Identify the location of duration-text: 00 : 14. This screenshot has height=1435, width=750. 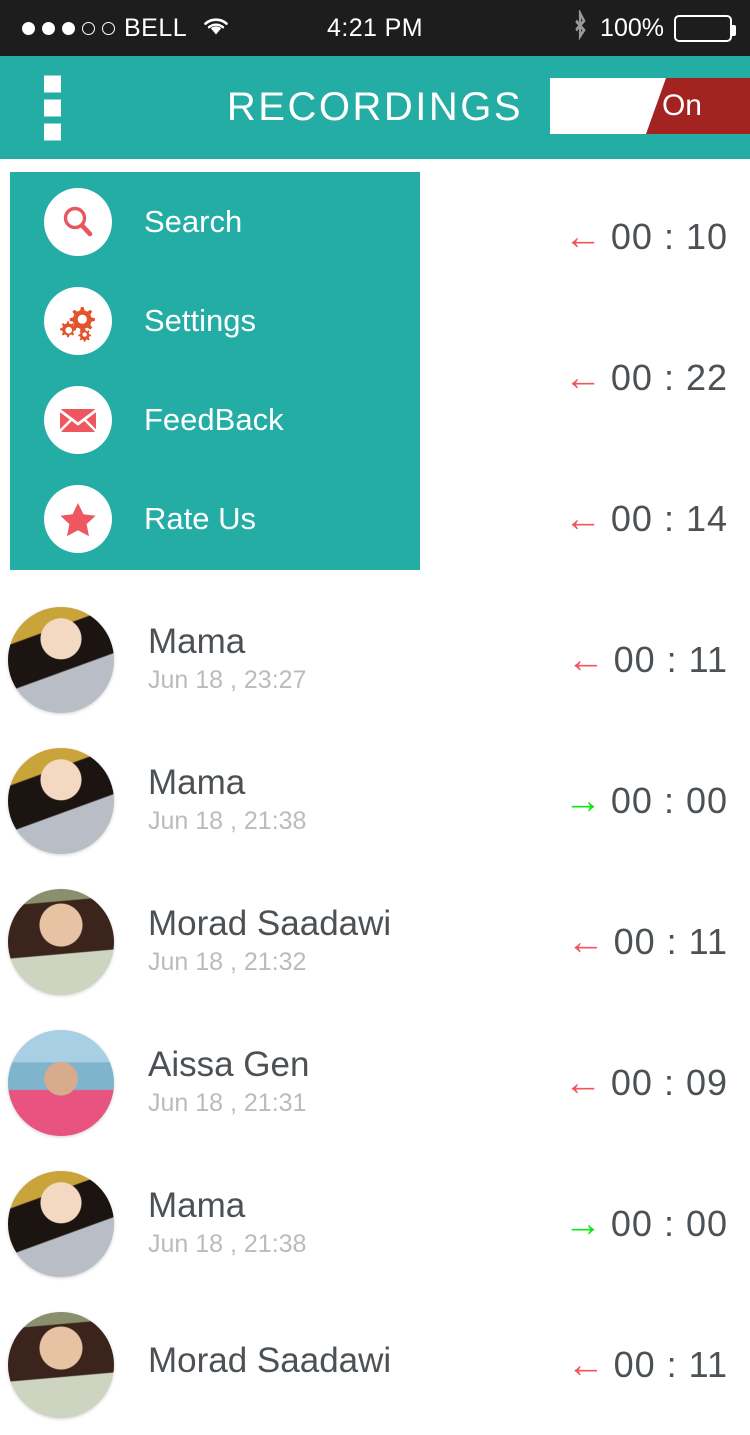
(669, 518).